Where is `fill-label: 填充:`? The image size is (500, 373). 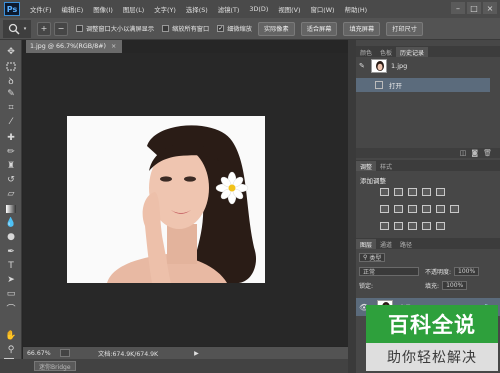 fill-label: 填充: is located at coordinates (432, 286).